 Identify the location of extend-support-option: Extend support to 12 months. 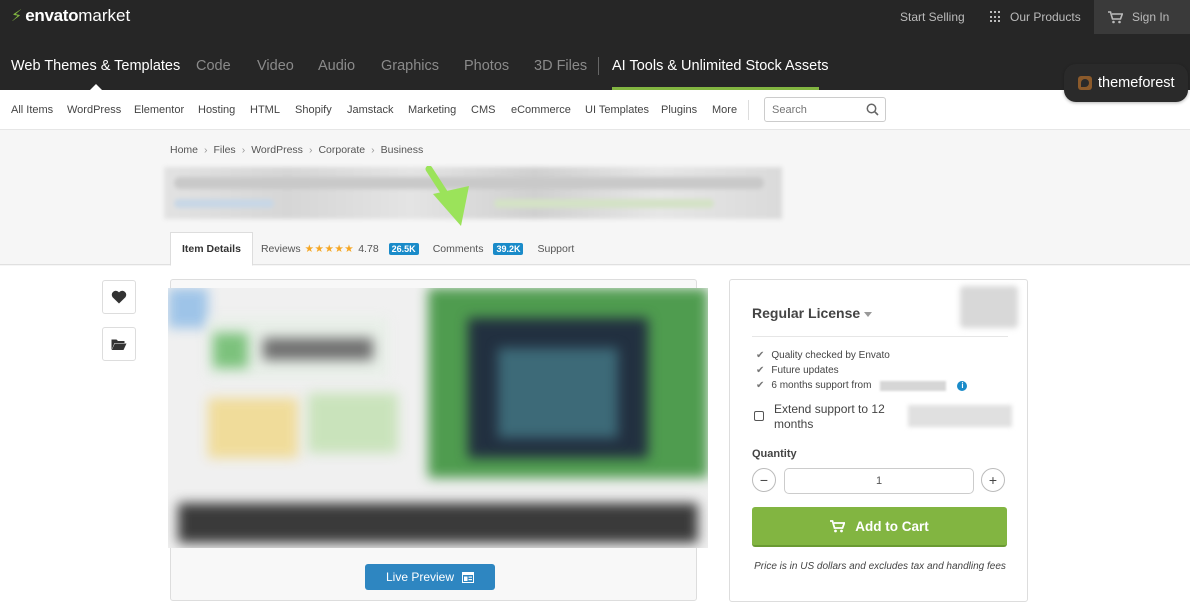
(824, 417).